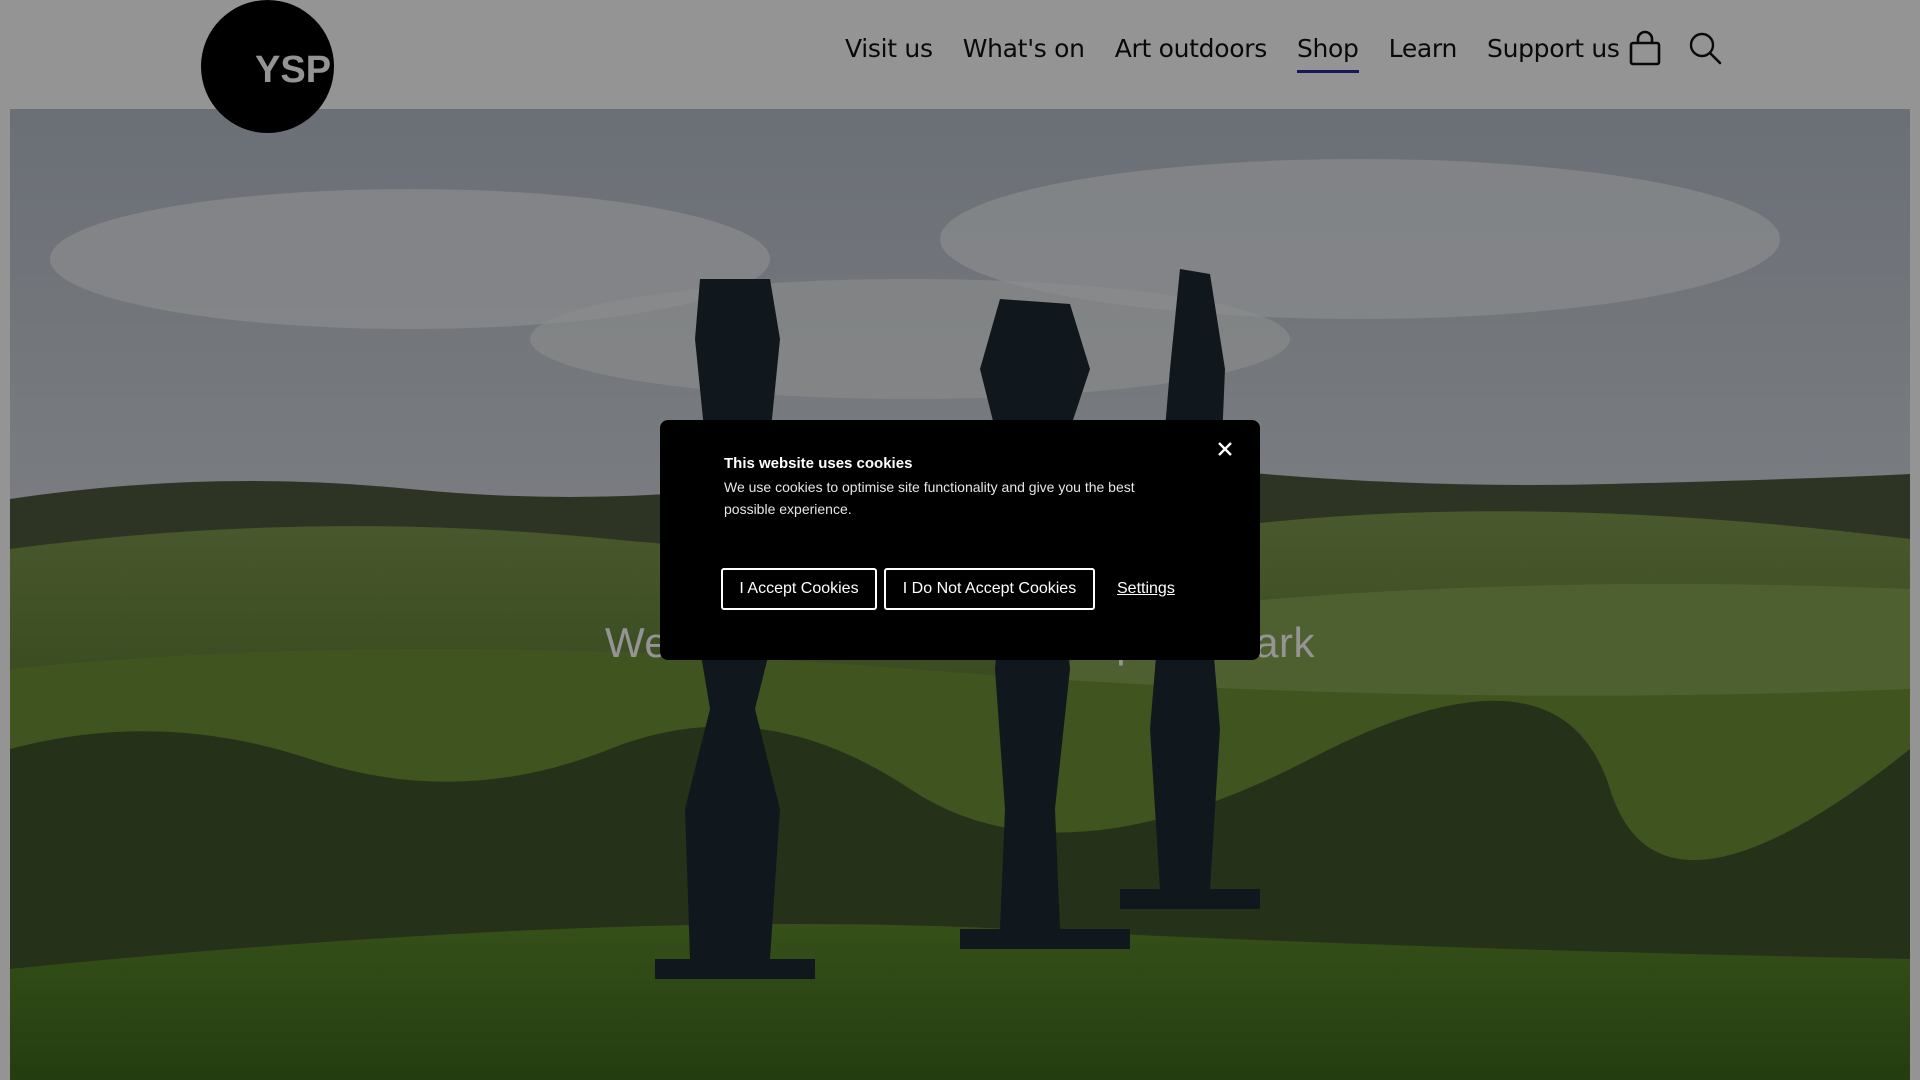 Image resolution: width=1920 pixels, height=1080 pixels. I want to click on accept-cookies-button: I Accept Cookies, so click(799, 589).